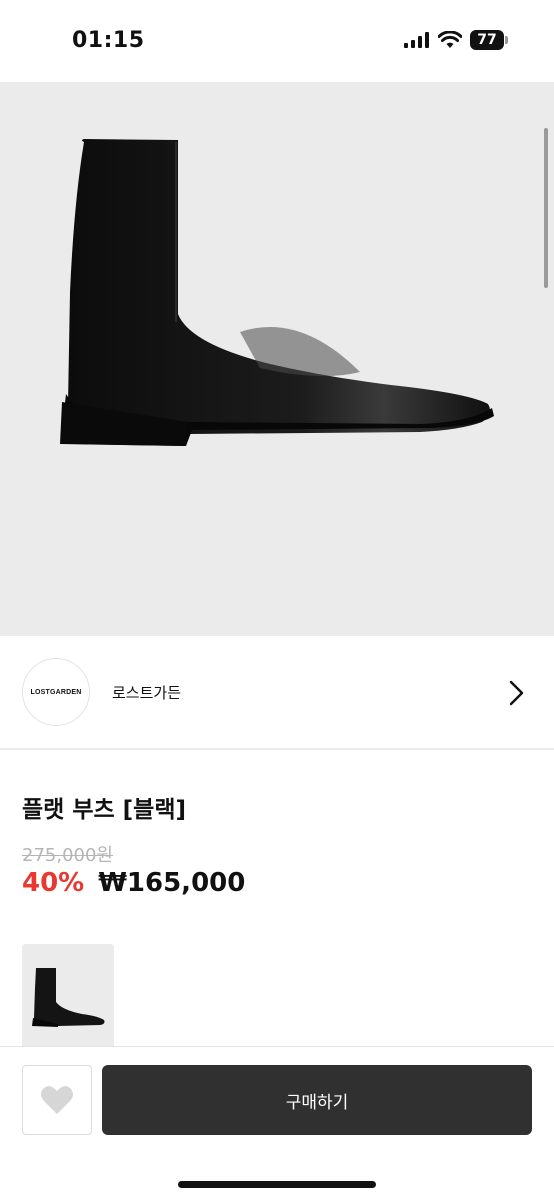  I want to click on boot-thumbnail-image, so click(68, 997).